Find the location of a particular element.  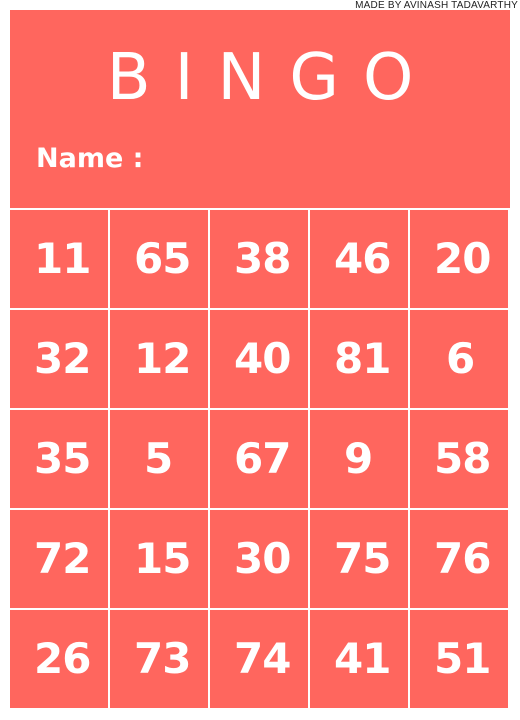

cell-number: 81 is located at coordinates (362, 358).